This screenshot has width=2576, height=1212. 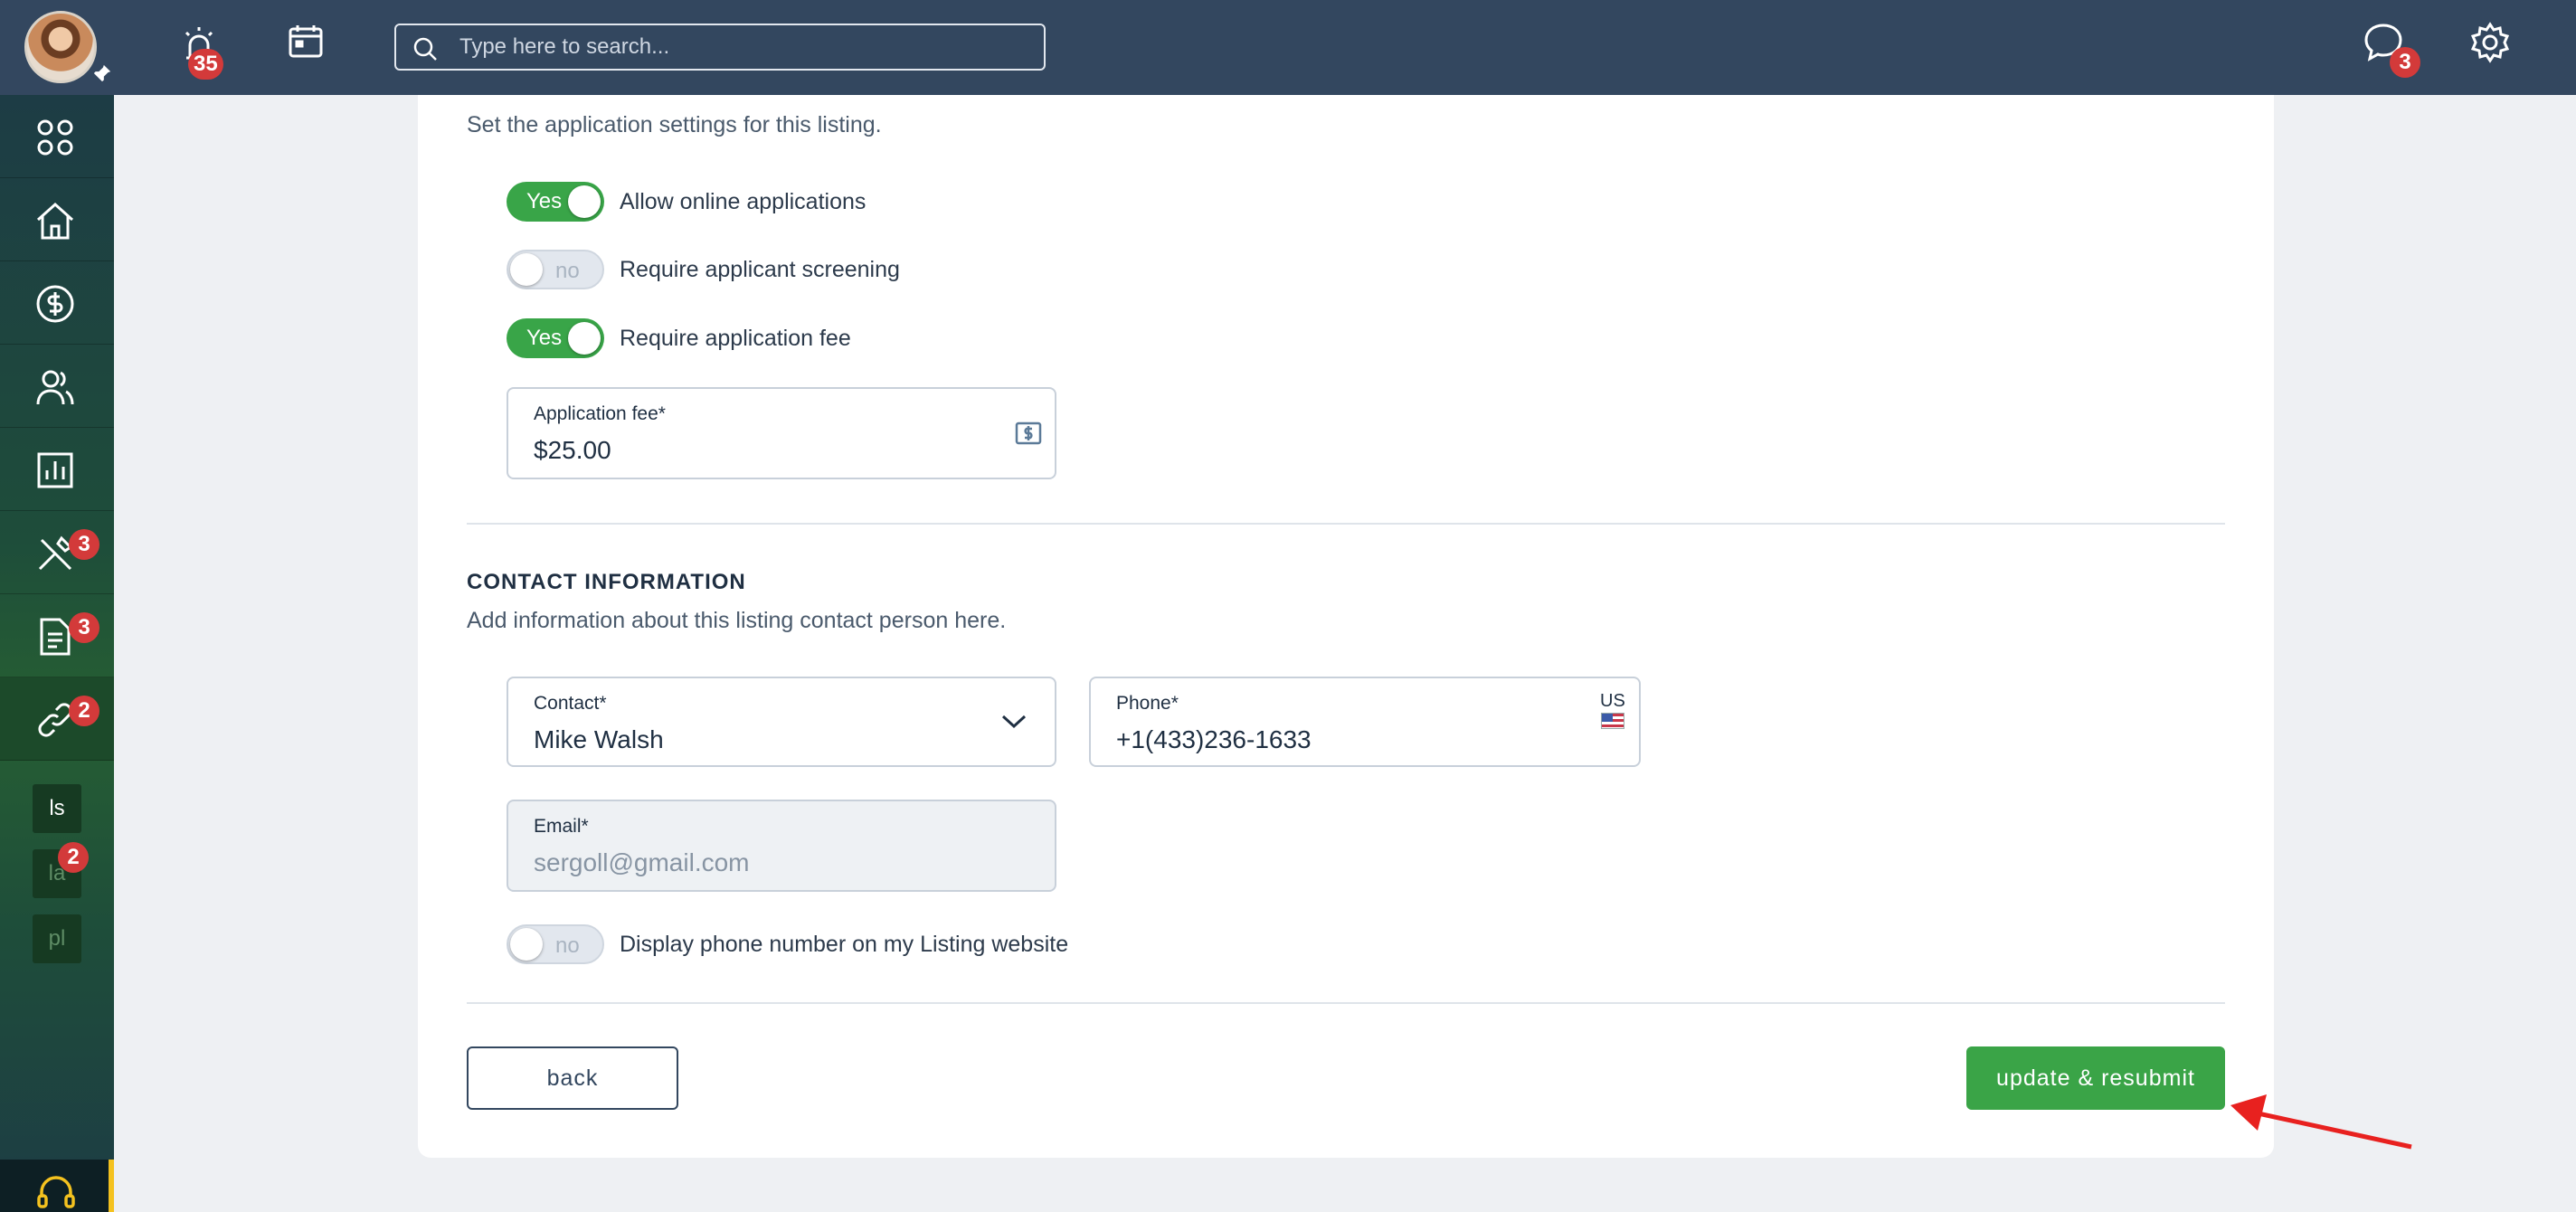 What do you see at coordinates (425, 49) in the screenshot?
I see `search-icon` at bounding box center [425, 49].